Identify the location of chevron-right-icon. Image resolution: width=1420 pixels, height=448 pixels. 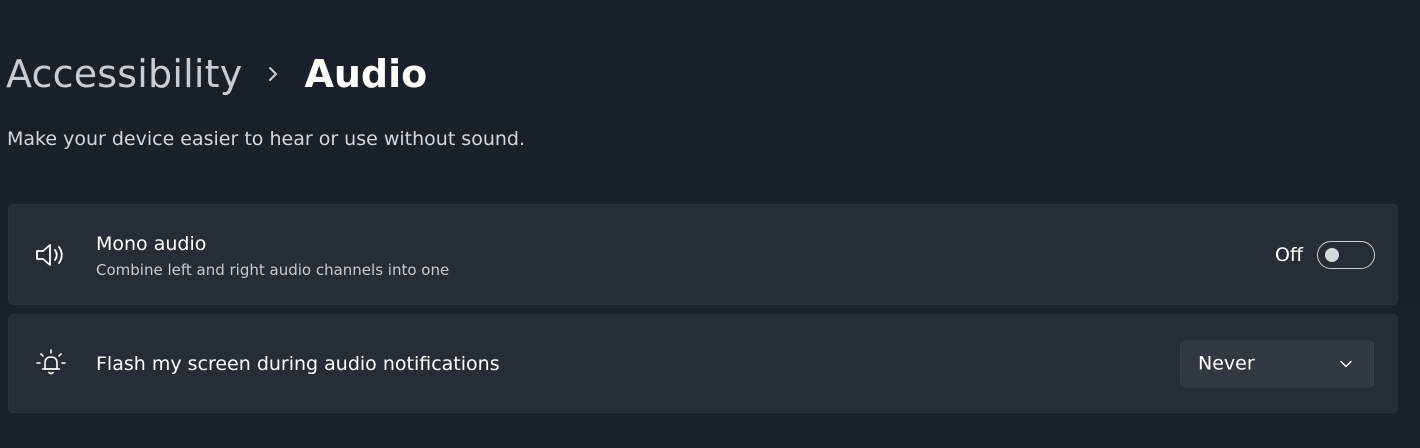
(273, 74).